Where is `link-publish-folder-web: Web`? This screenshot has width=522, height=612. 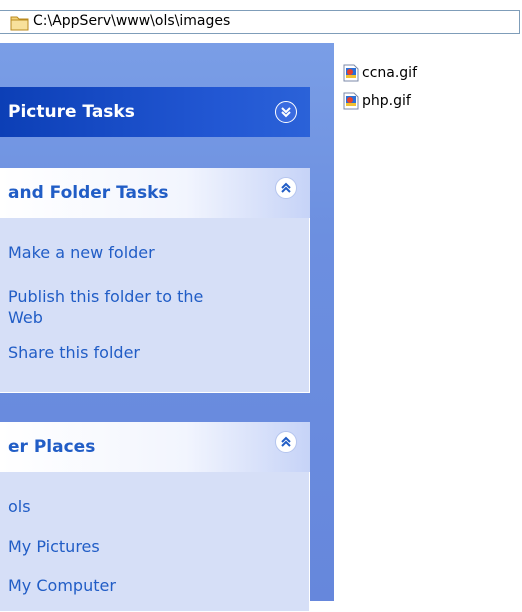
link-publish-folder-web: Web is located at coordinates (25, 318).